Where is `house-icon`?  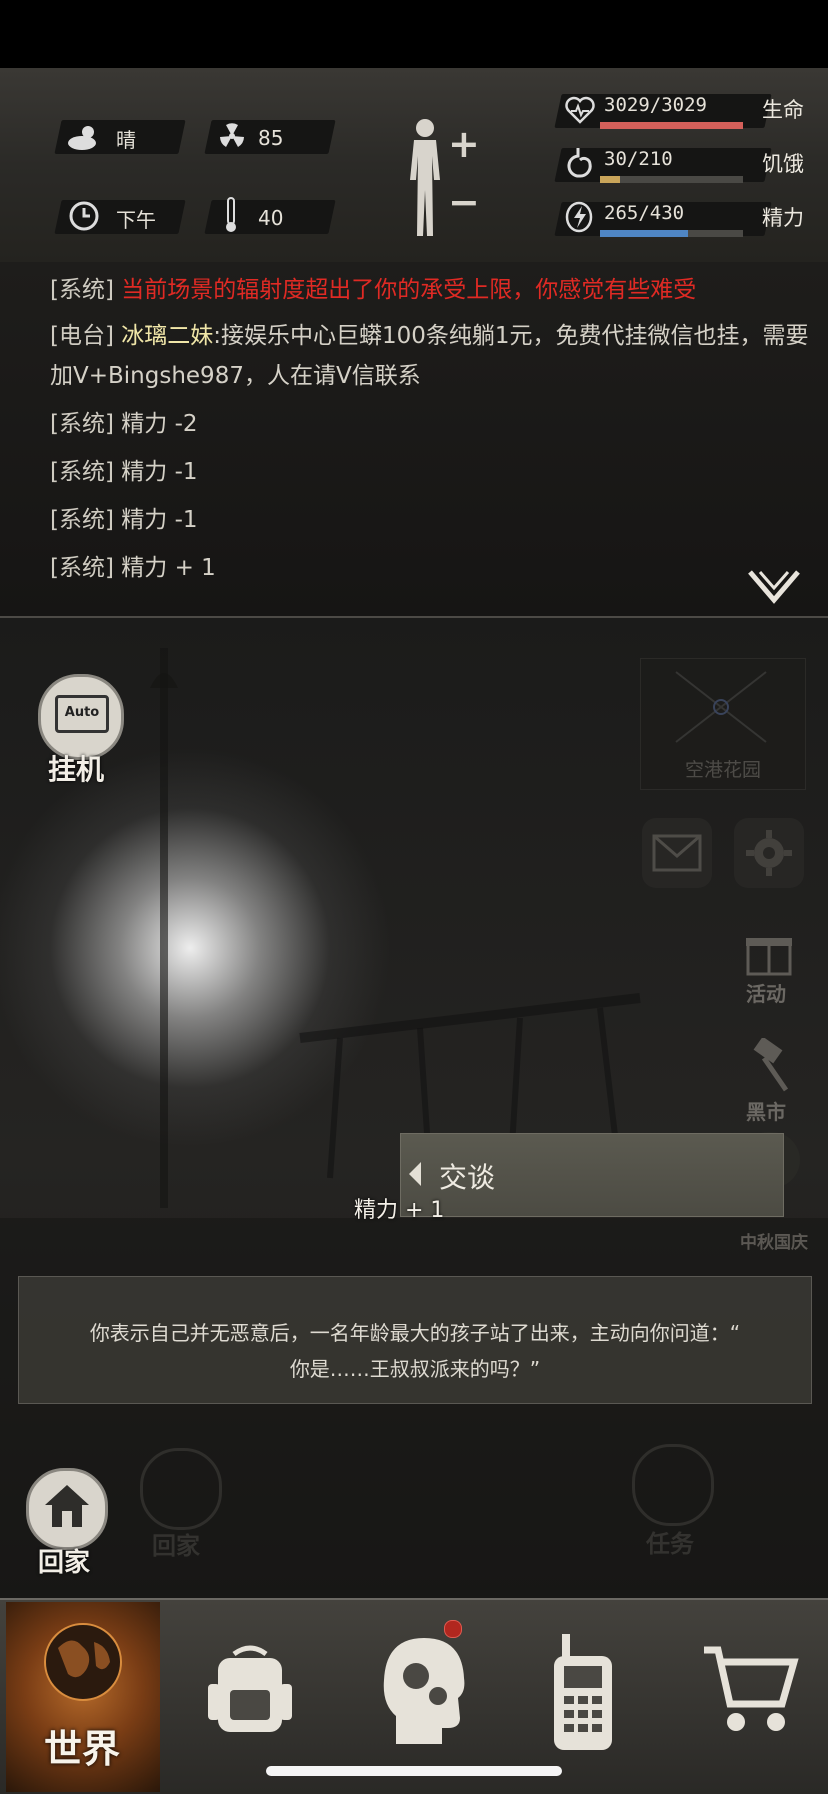
house-icon is located at coordinates (67, 1506).